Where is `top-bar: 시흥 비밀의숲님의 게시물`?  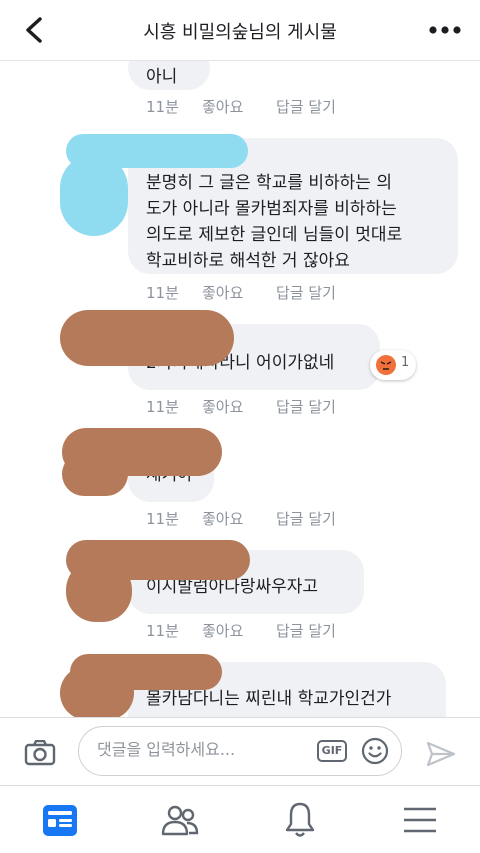 top-bar: 시흥 비밀의숲님의 게시물 is located at coordinates (240, 30).